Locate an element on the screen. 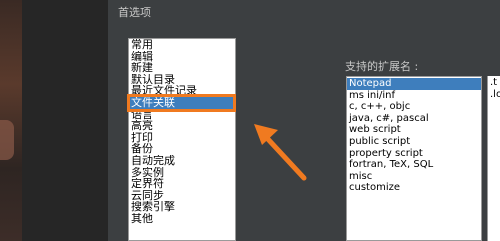 The image size is (500, 241). registered-extension-item: .t is located at coordinates (494, 83).